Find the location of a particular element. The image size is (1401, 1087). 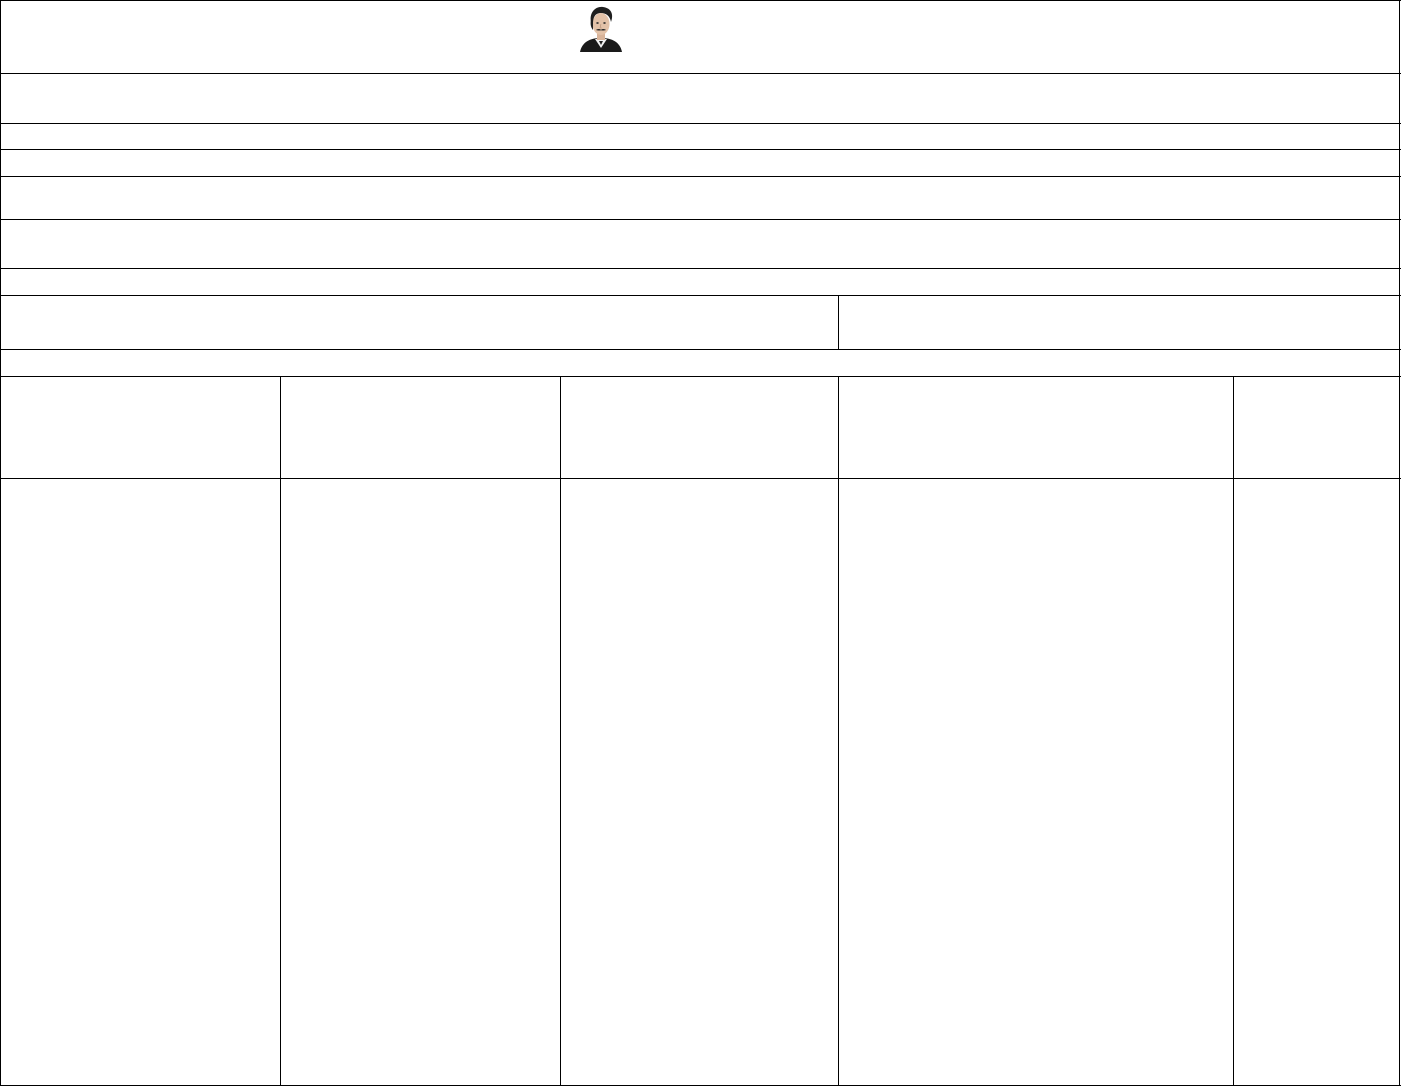

border-top is located at coordinates (700, 0).